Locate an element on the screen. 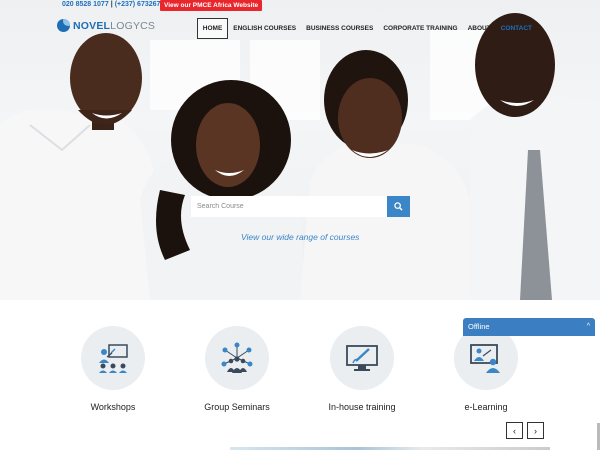 The width and height of the screenshot is (600, 450). search-input is located at coordinates (289, 206).